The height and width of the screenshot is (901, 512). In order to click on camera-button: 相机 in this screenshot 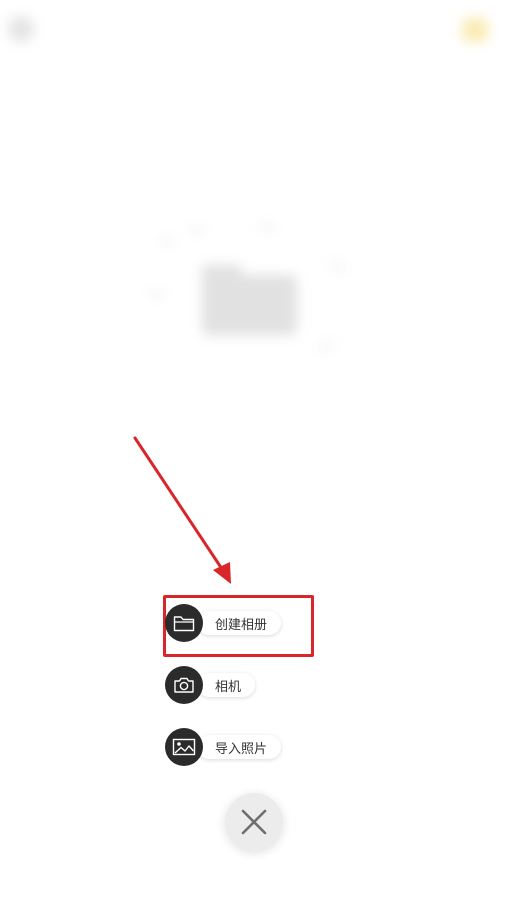, I will do `click(210, 685)`.